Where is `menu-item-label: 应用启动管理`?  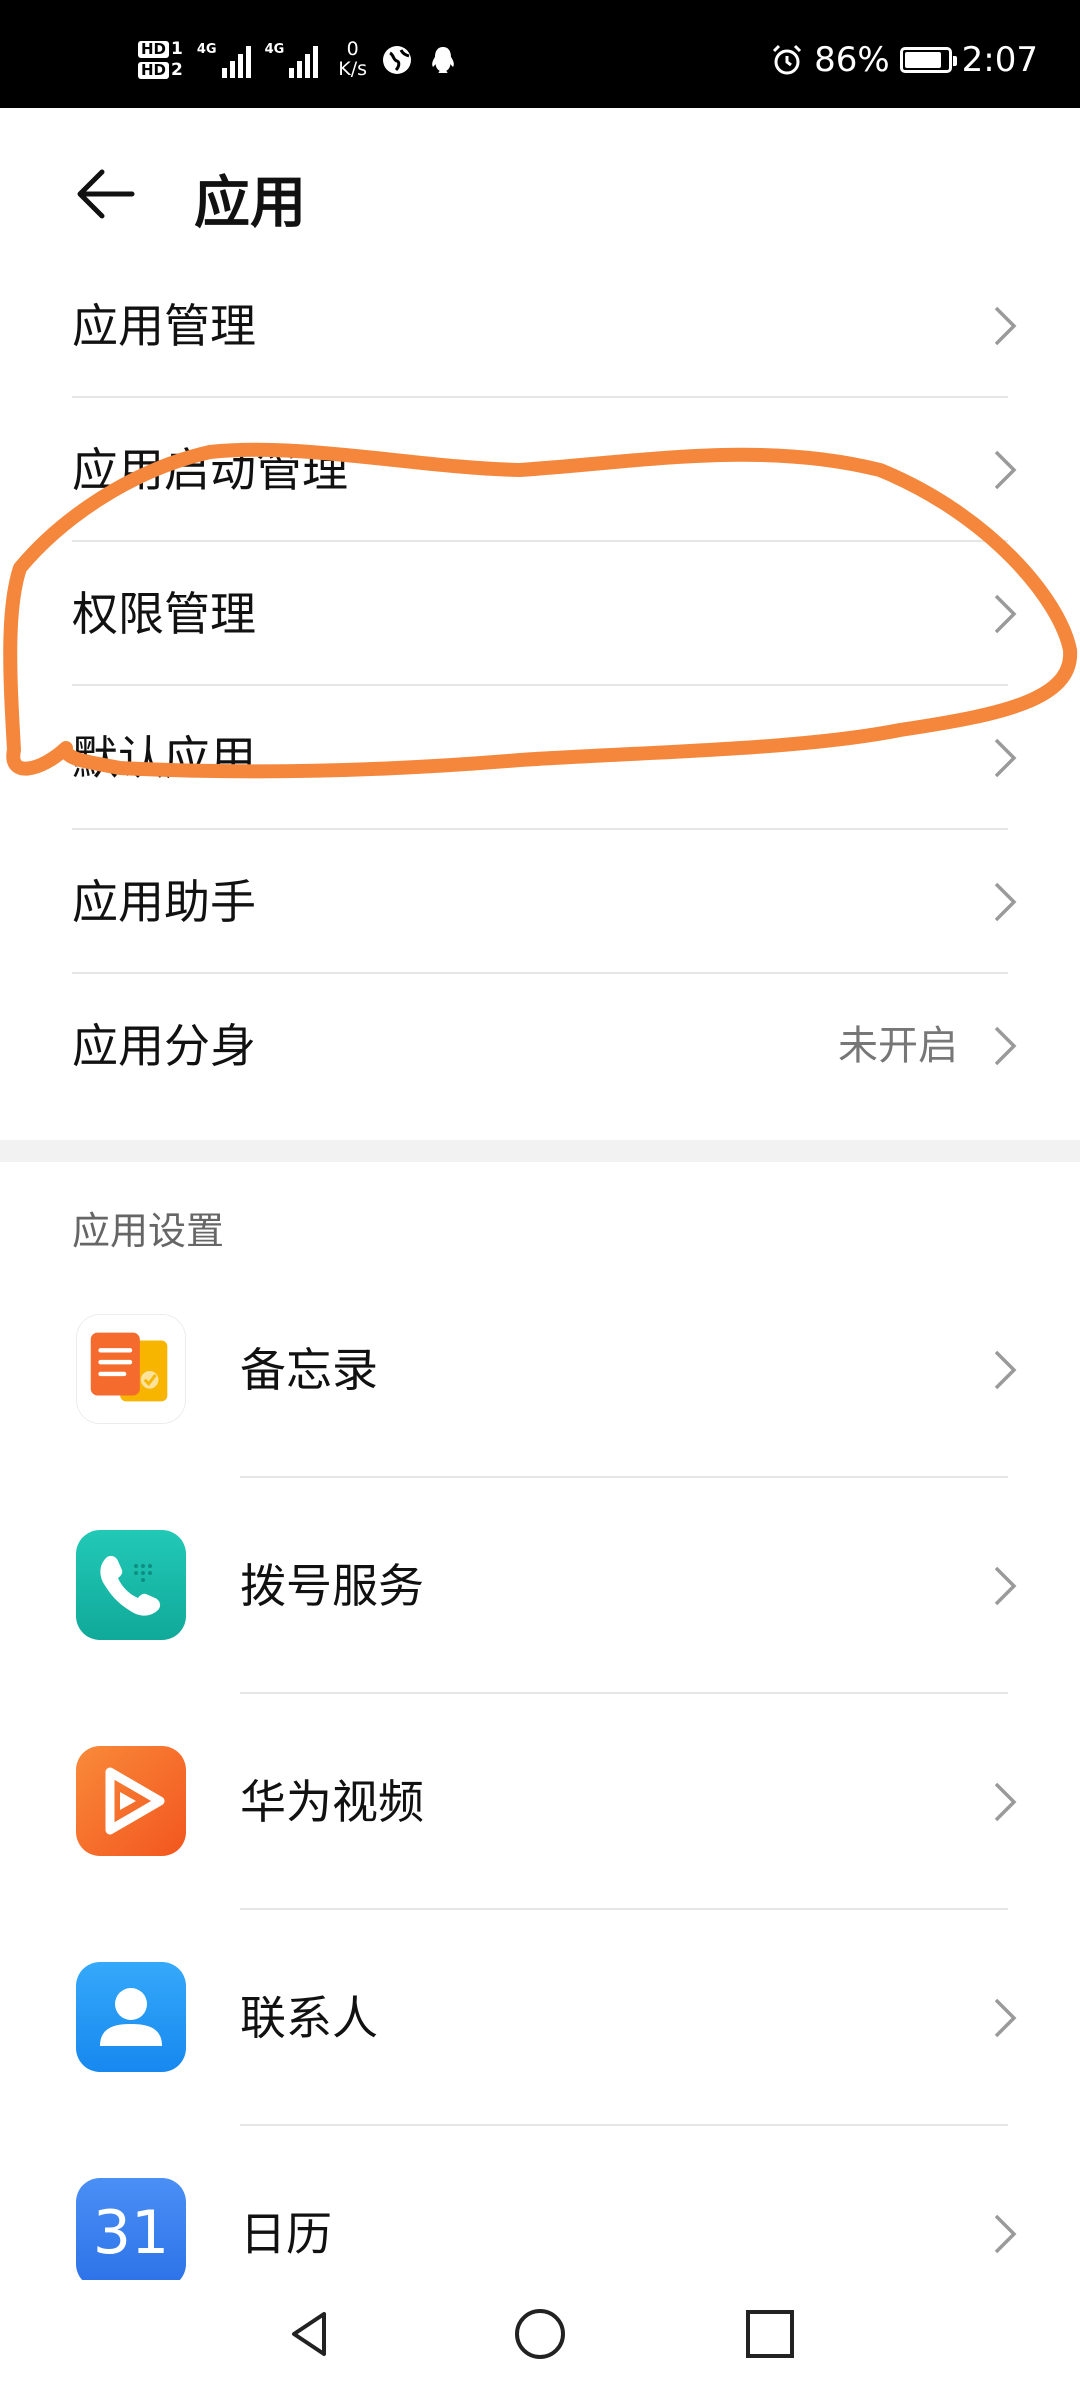 menu-item-label: 应用启动管理 is located at coordinates (210, 470).